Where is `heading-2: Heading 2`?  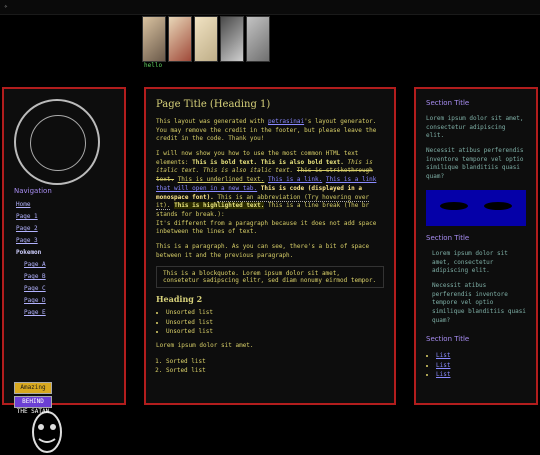 heading-2: Heading 2 is located at coordinates (179, 299).